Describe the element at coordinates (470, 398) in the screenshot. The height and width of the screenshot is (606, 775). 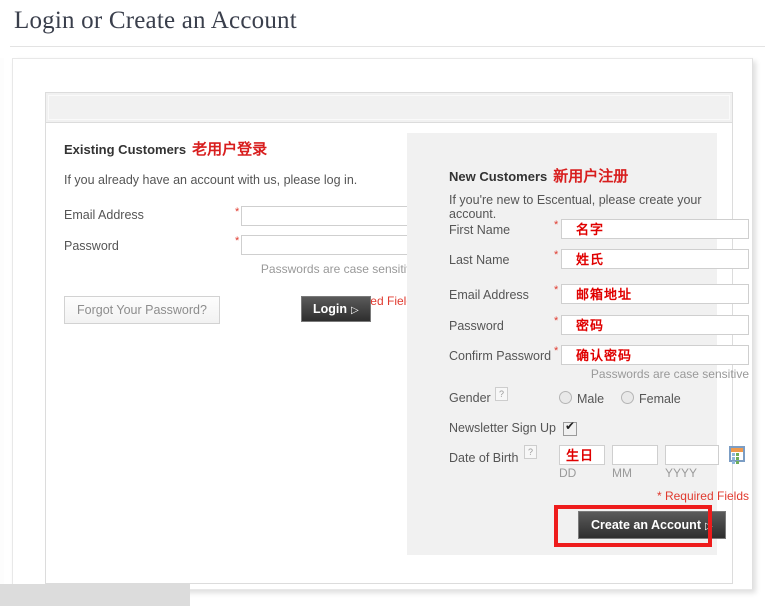
I see `gender-label: Gender` at that location.